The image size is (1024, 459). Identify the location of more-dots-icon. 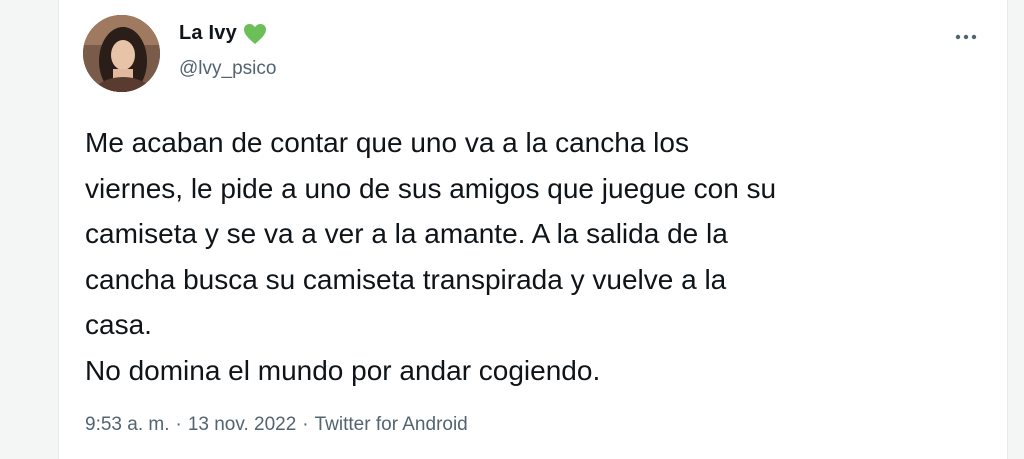
(966, 37).